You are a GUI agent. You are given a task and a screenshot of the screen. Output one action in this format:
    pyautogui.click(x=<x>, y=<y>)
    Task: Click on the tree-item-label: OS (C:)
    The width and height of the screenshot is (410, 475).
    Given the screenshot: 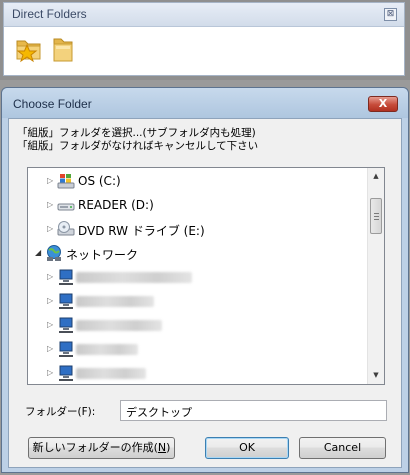 What is the action you would take?
    pyautogui.click(x=99, y=181)
    